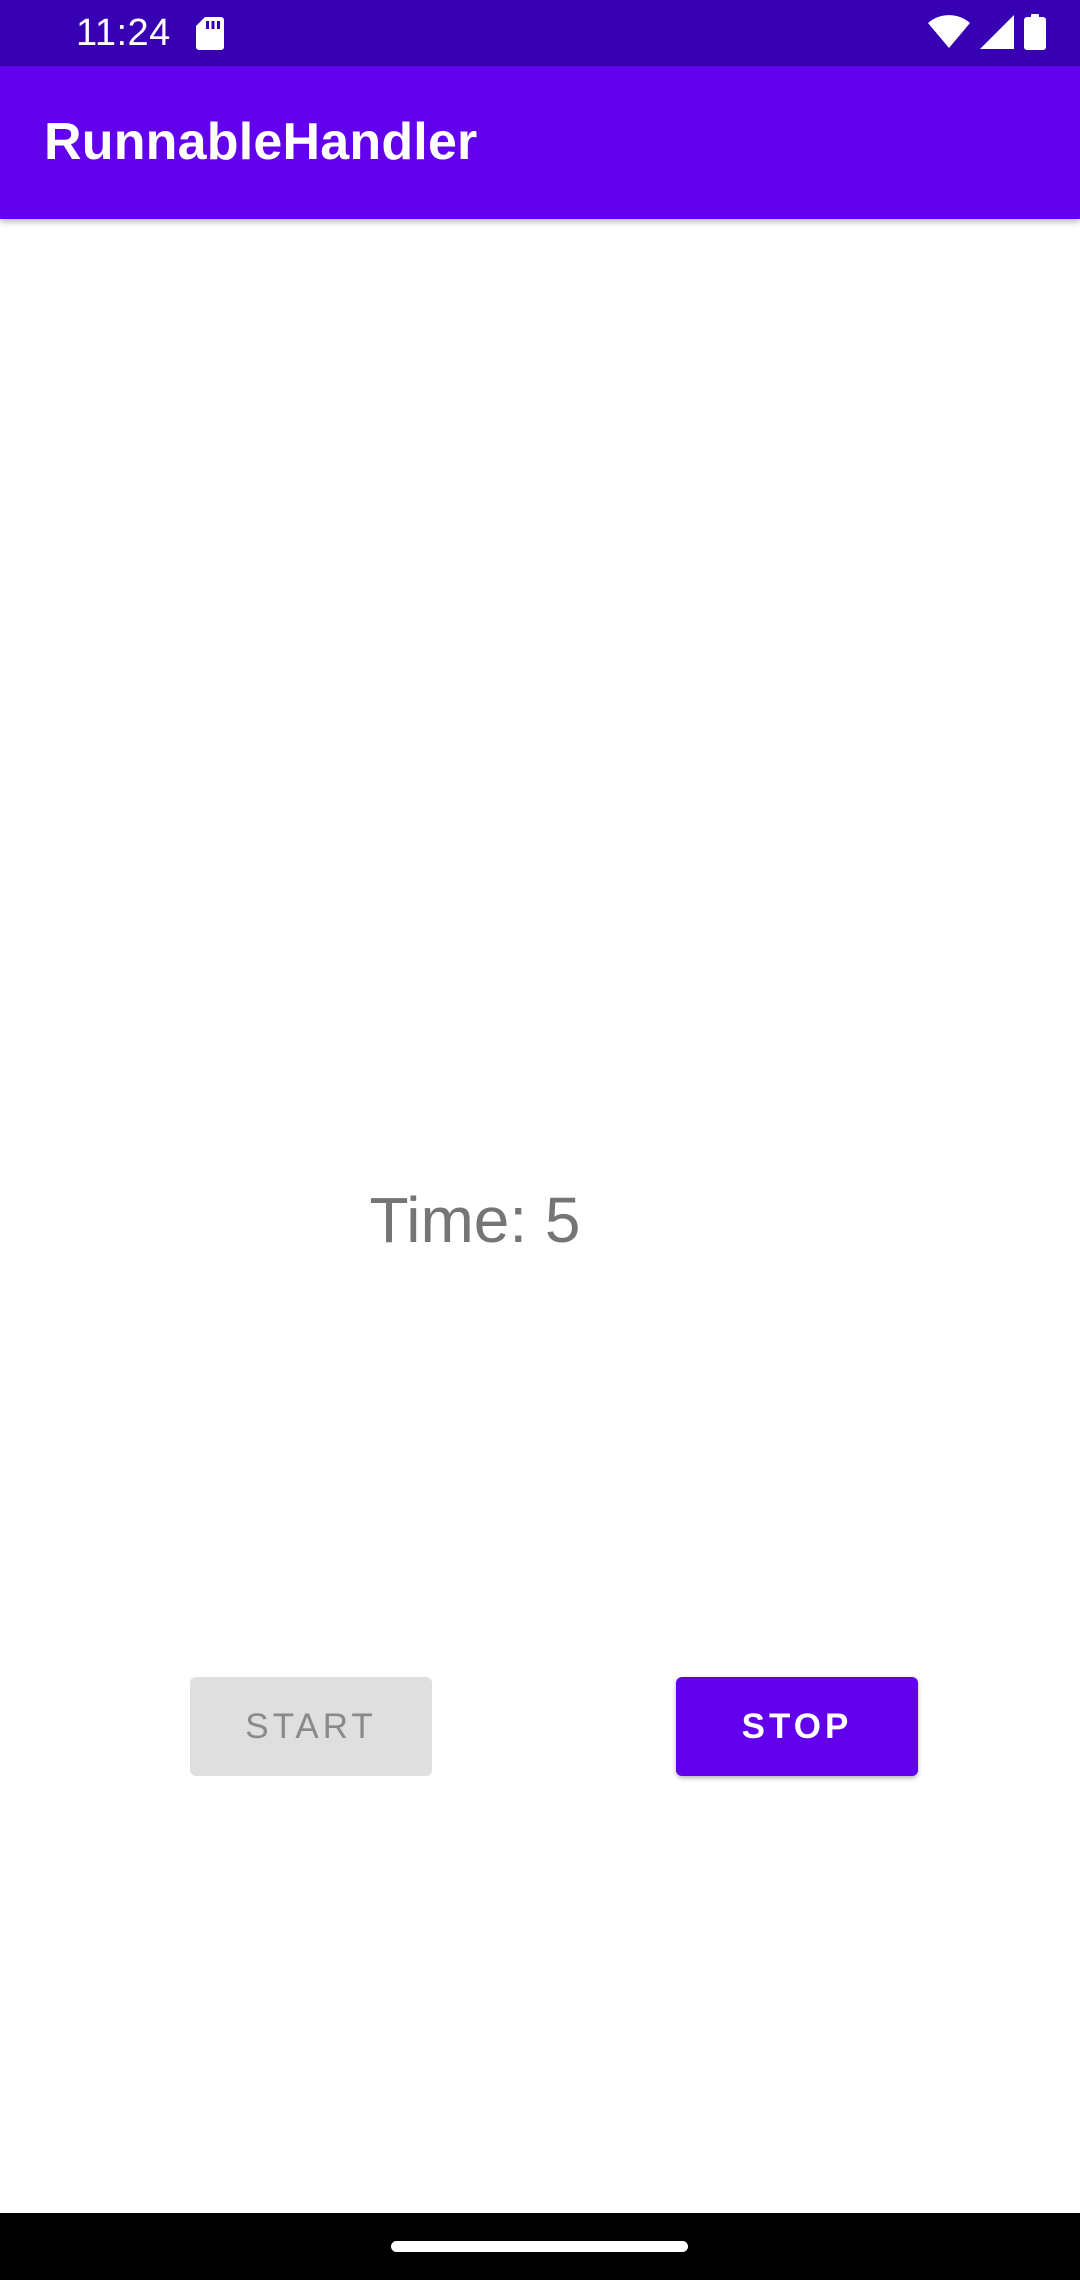  I want to click on signal-icon, so click(997, 34).